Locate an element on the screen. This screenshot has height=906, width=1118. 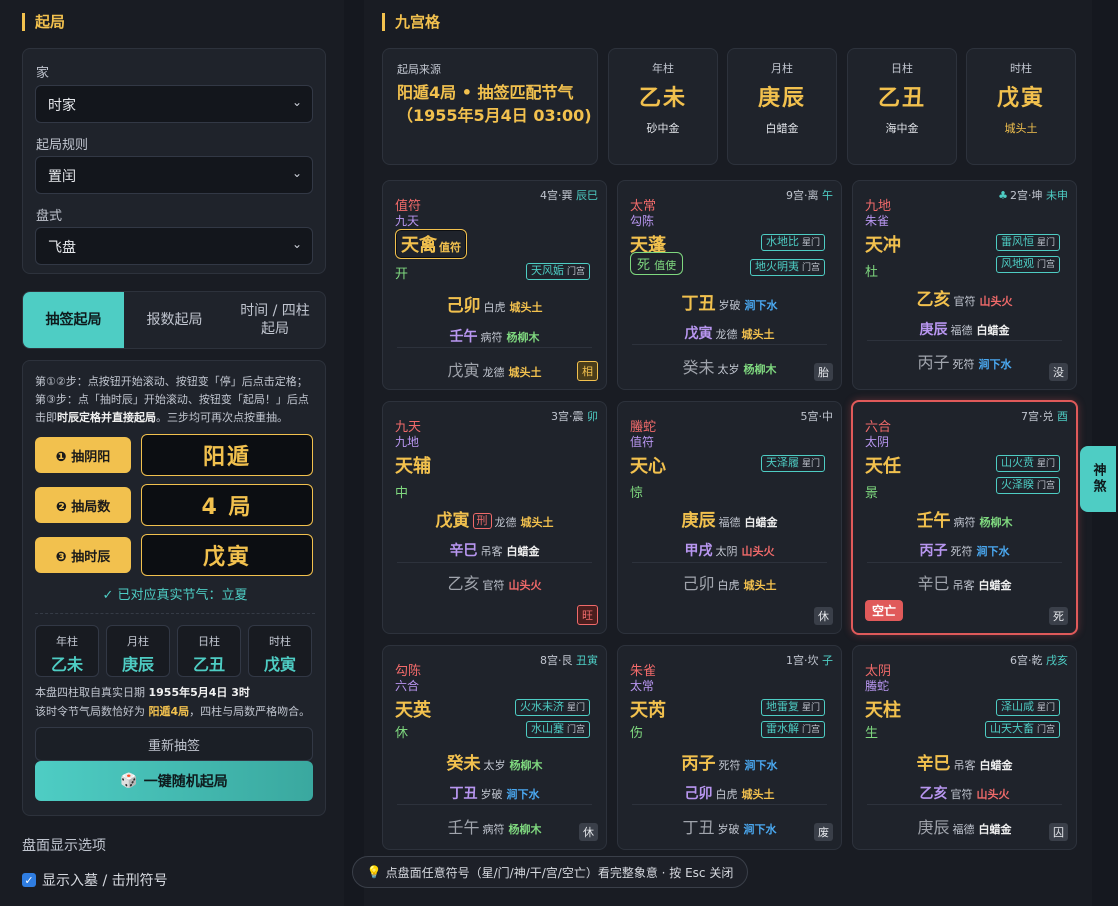
shensha-side-tab: 神煞 is located at coordinates (1098, 479).